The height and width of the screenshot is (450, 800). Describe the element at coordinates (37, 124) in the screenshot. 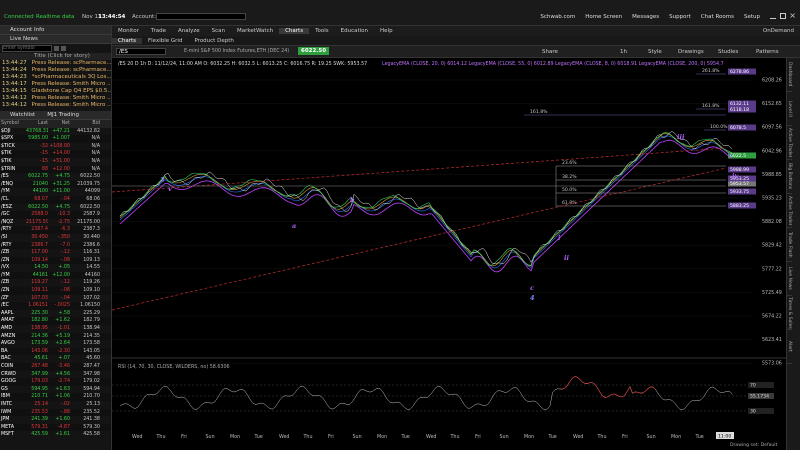

I see `col-last: Last` at that location.